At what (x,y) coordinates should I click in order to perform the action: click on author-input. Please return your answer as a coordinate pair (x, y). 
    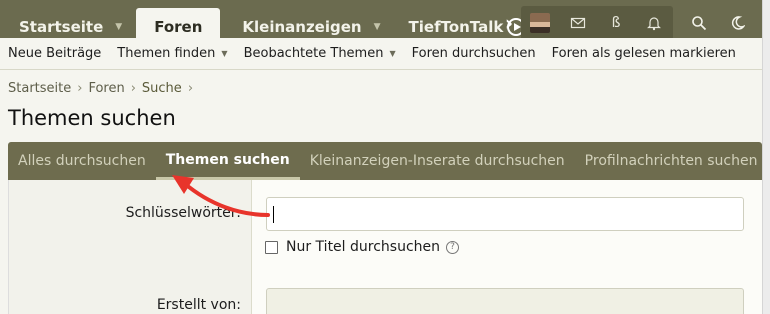
    Looking at the image, I should click on (505, 301).